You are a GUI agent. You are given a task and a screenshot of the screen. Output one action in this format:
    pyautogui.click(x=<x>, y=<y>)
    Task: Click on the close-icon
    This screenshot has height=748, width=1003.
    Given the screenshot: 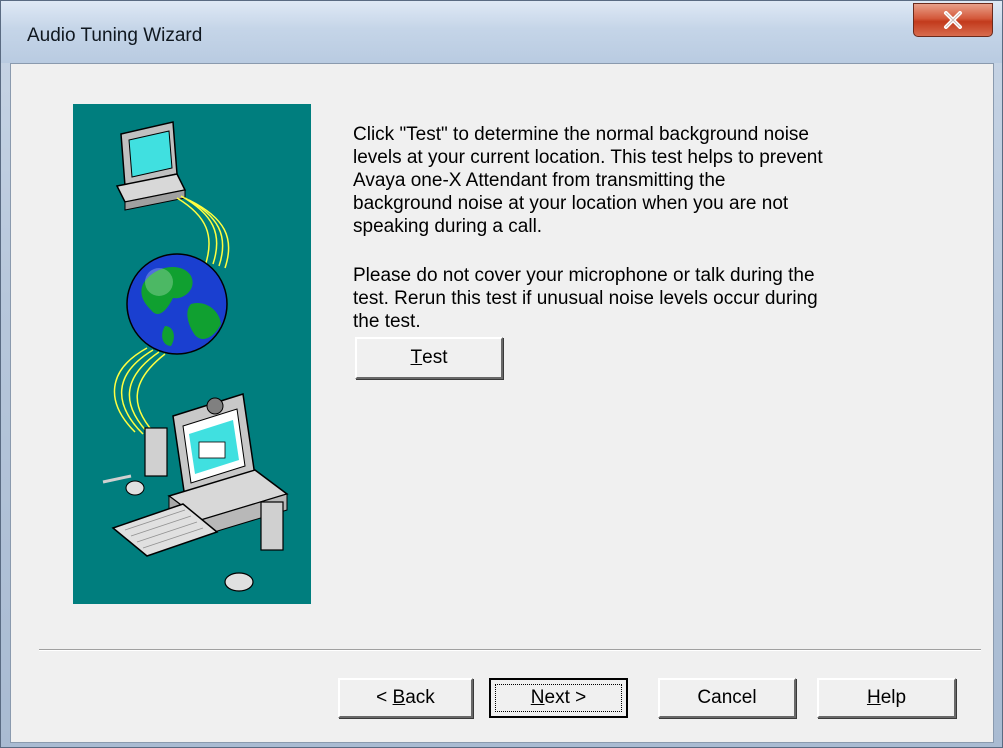 What is the action you would take?
    pyautogui.click(x=953, y=20)
    